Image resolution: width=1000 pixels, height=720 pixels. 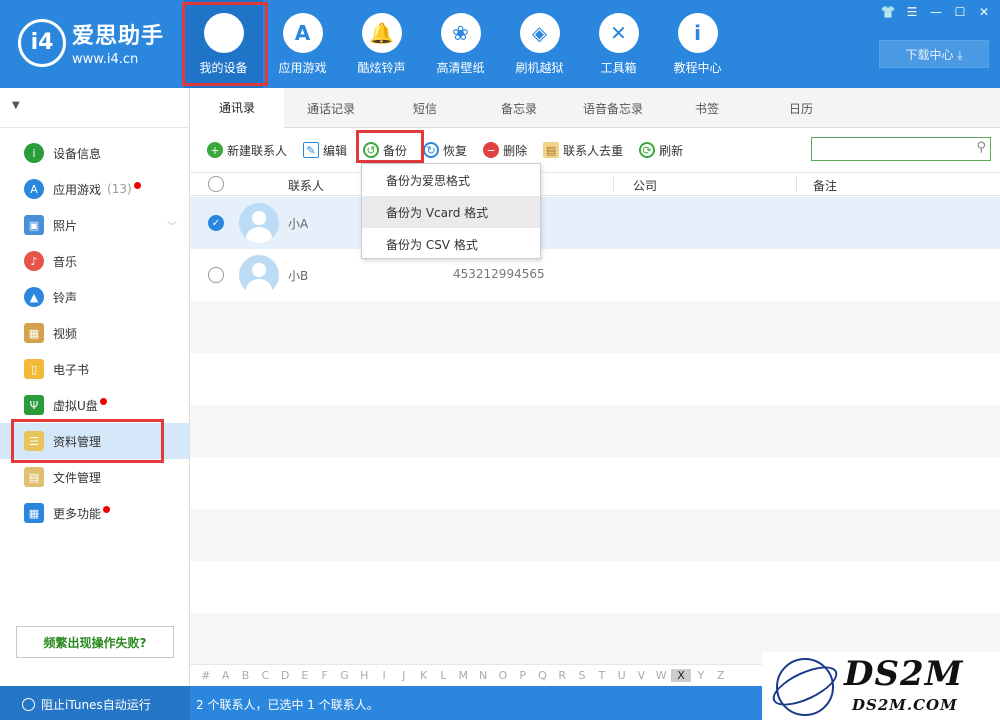 What do you see at coordinates (613, 108) in the screenshot?
I see `tab-voice-memos: 语音备忘录` at bounding box center [613, 108].